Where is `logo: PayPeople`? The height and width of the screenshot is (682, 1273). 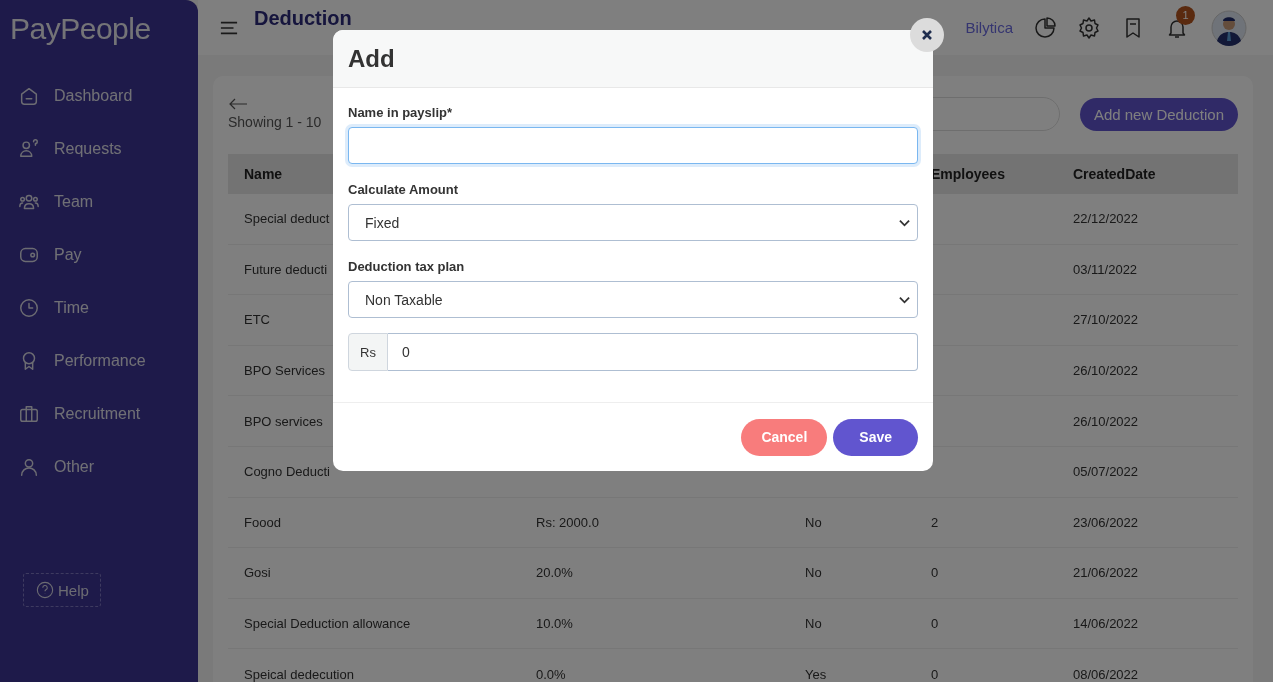 logo: PayPeople is located at coordinates (80, 29).